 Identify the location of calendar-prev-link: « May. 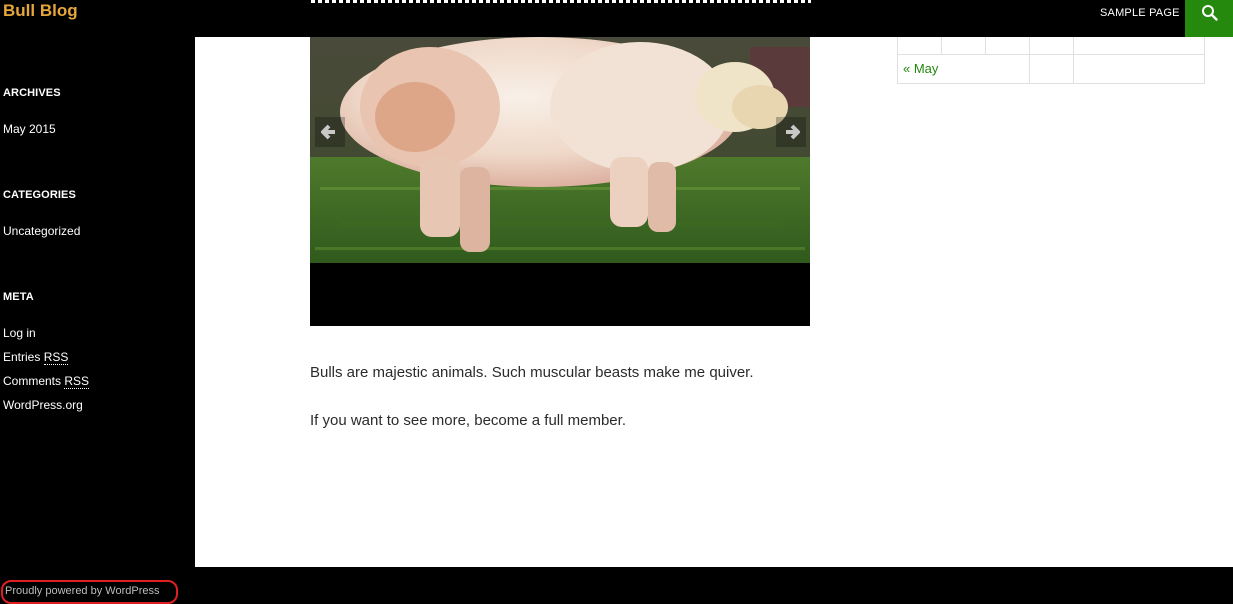
(918, 68).